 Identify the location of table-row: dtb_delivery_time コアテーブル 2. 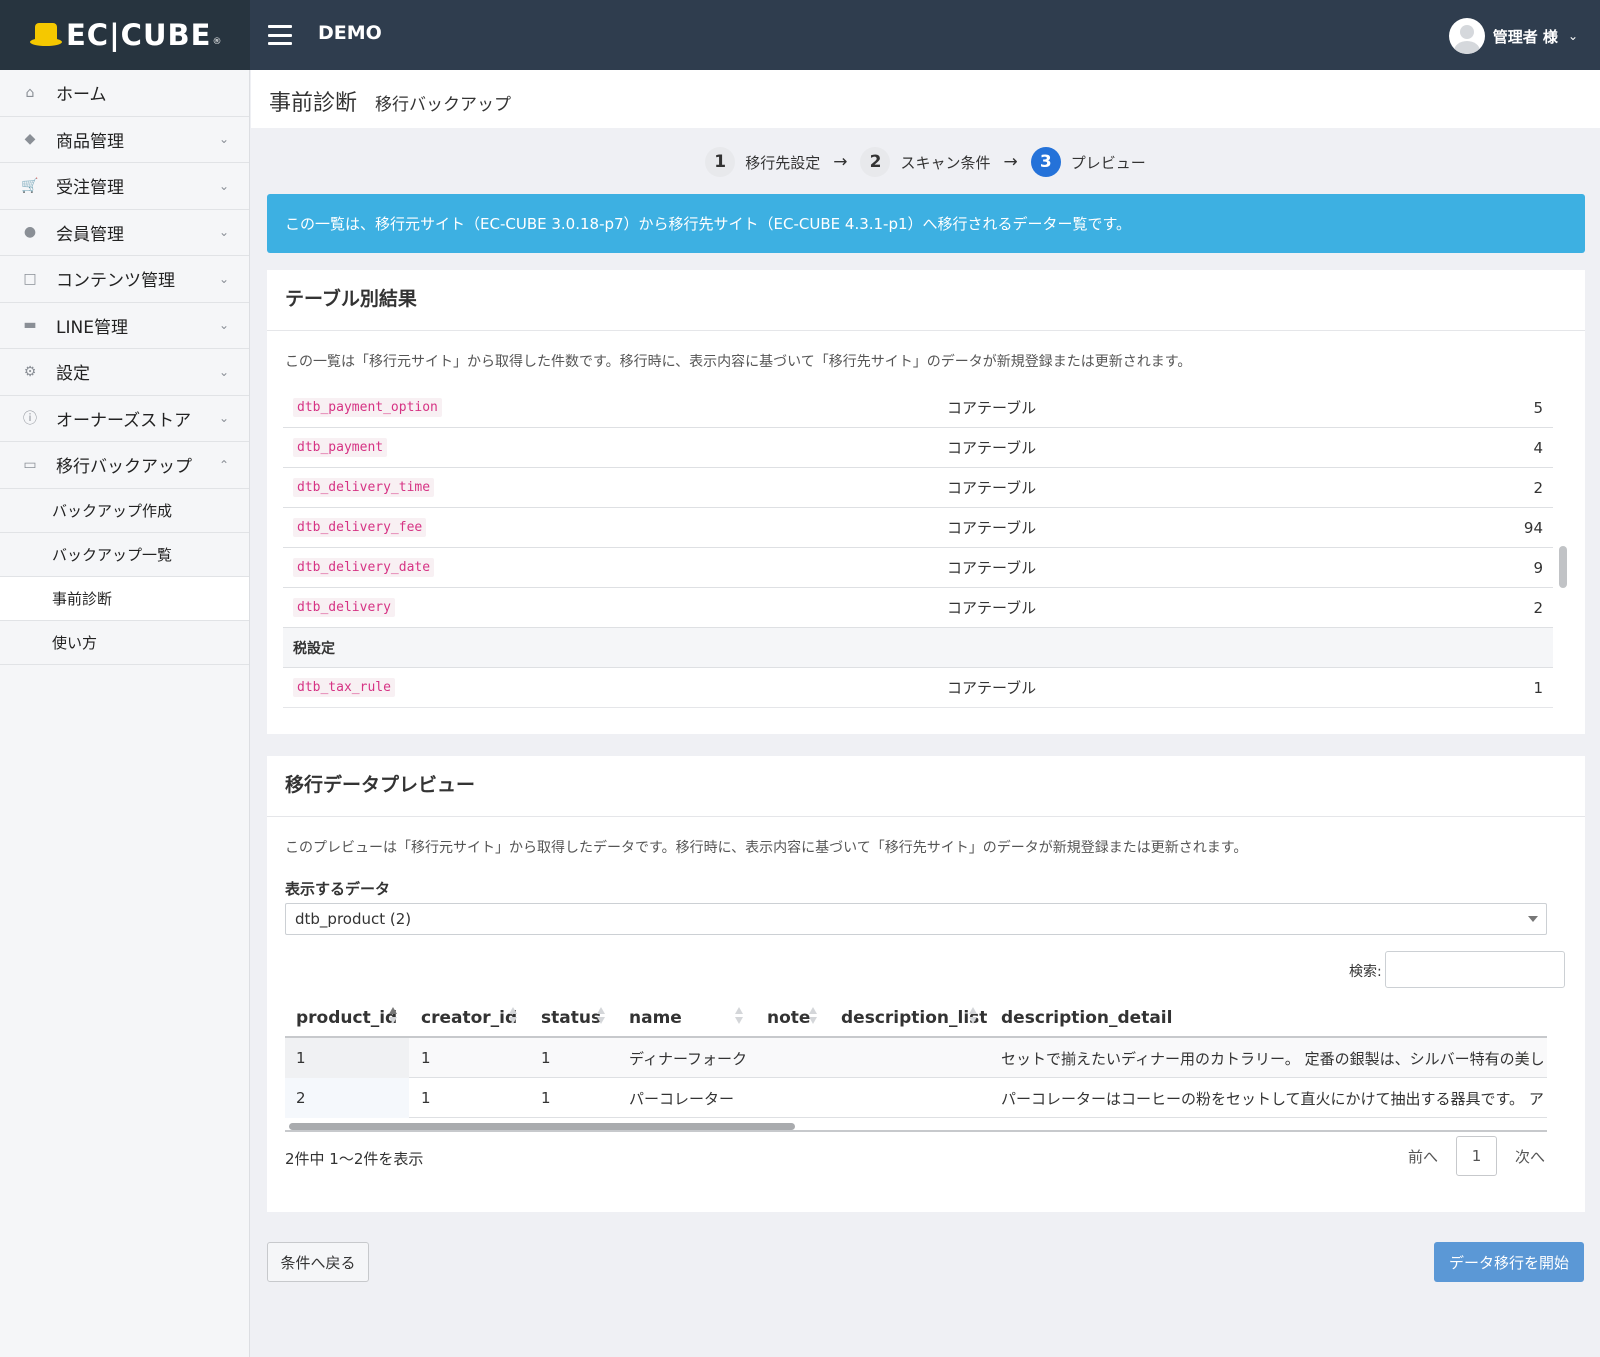
(918, 488).